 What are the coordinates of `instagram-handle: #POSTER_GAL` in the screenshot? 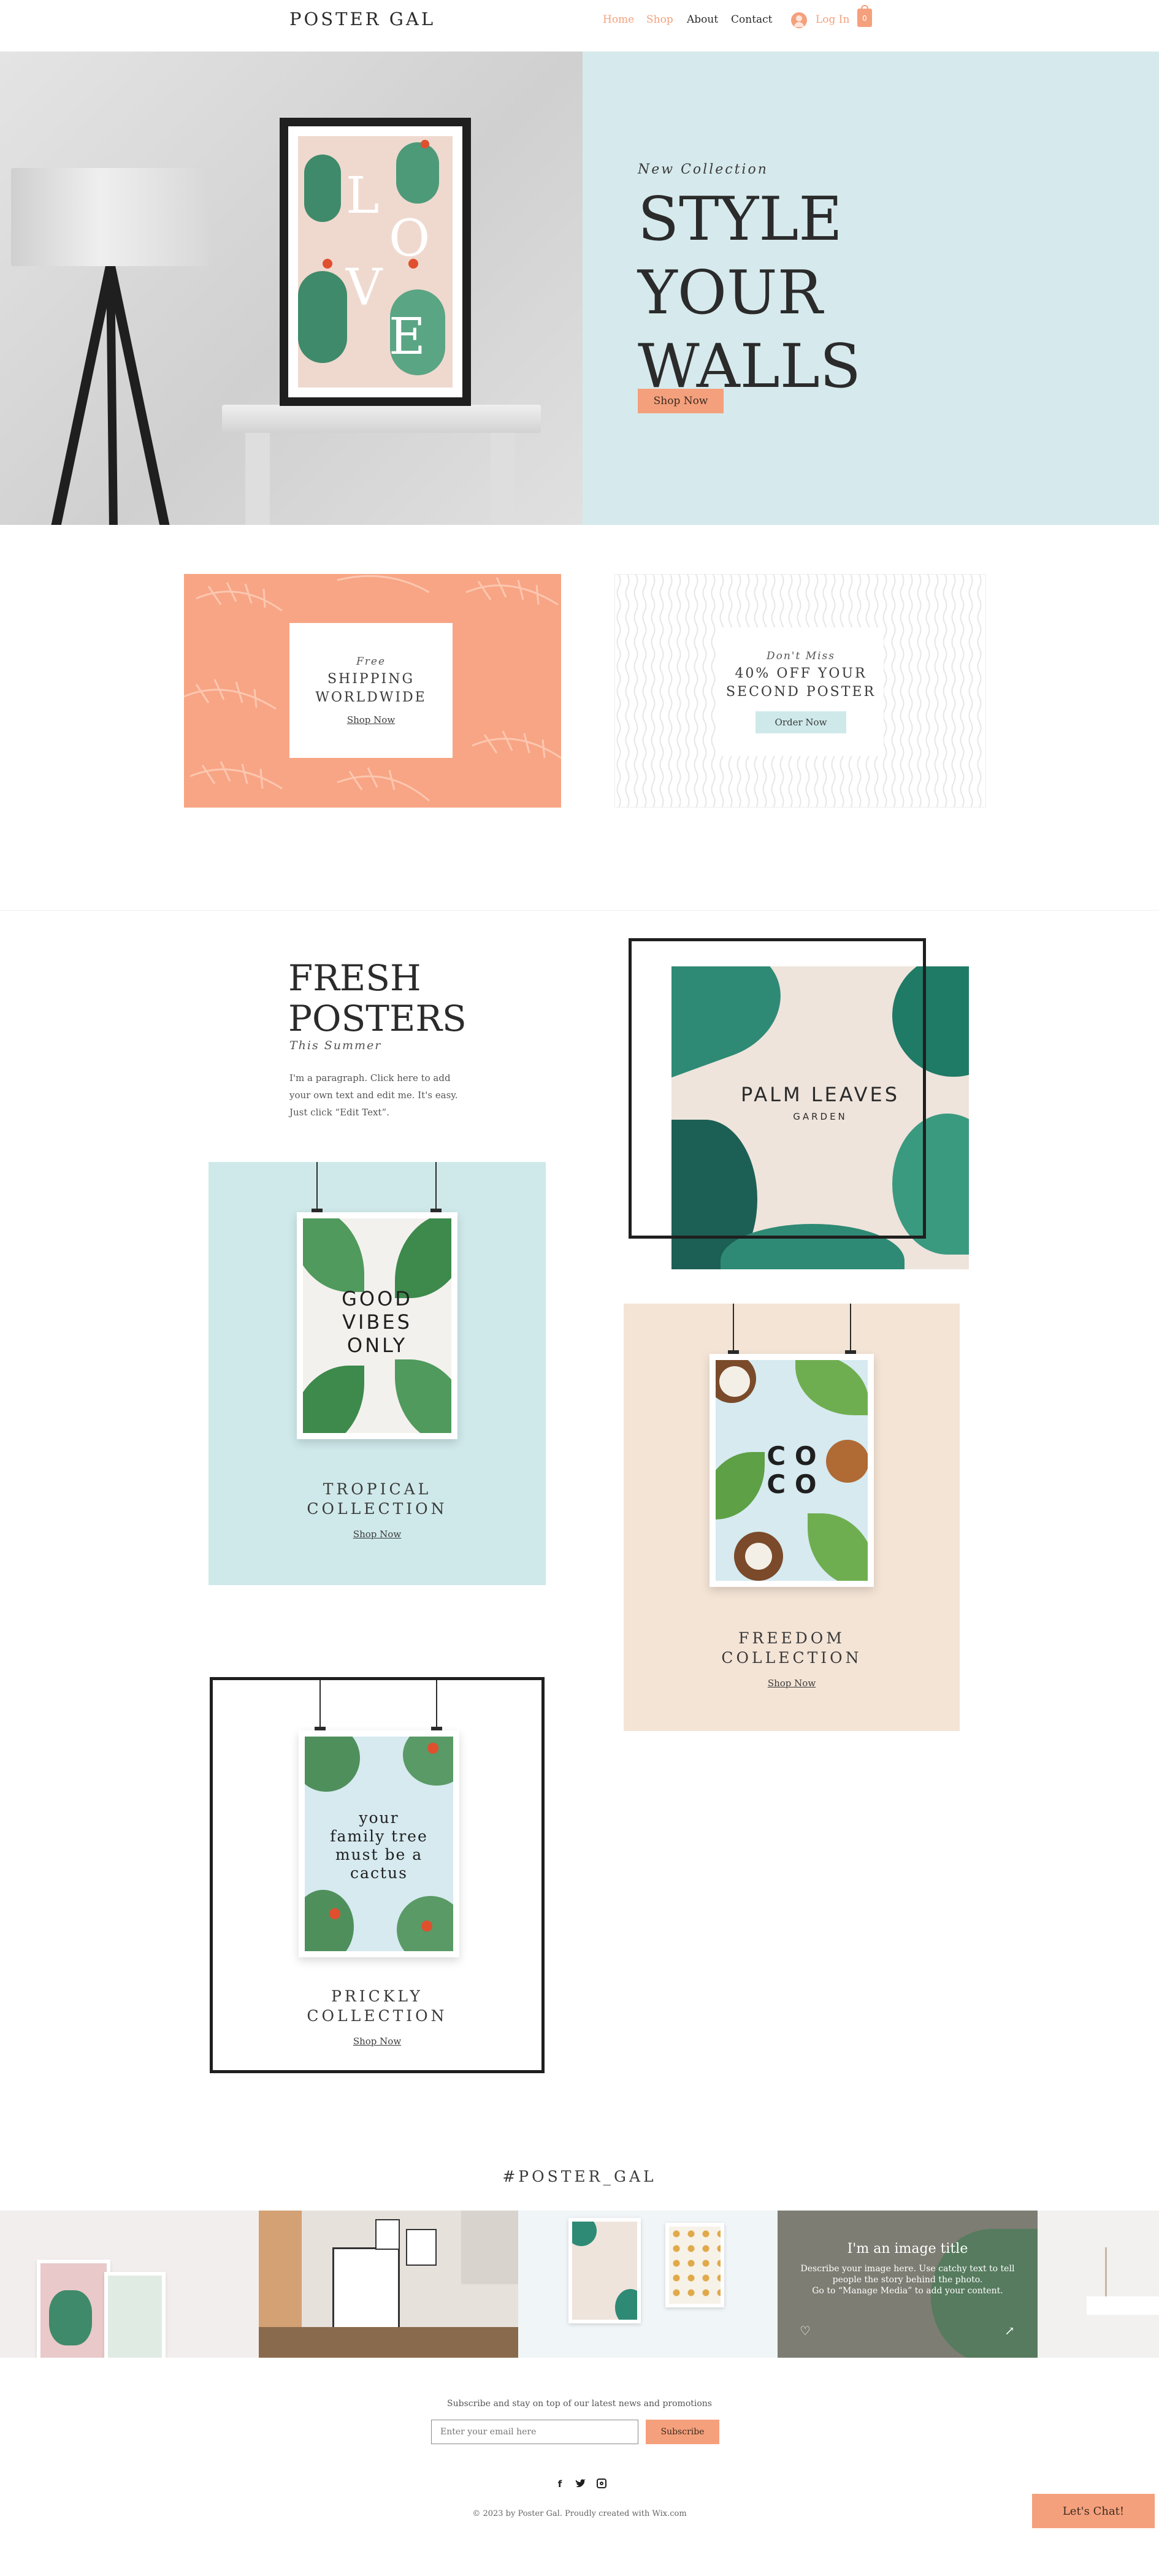 It's located at (580, 2176).